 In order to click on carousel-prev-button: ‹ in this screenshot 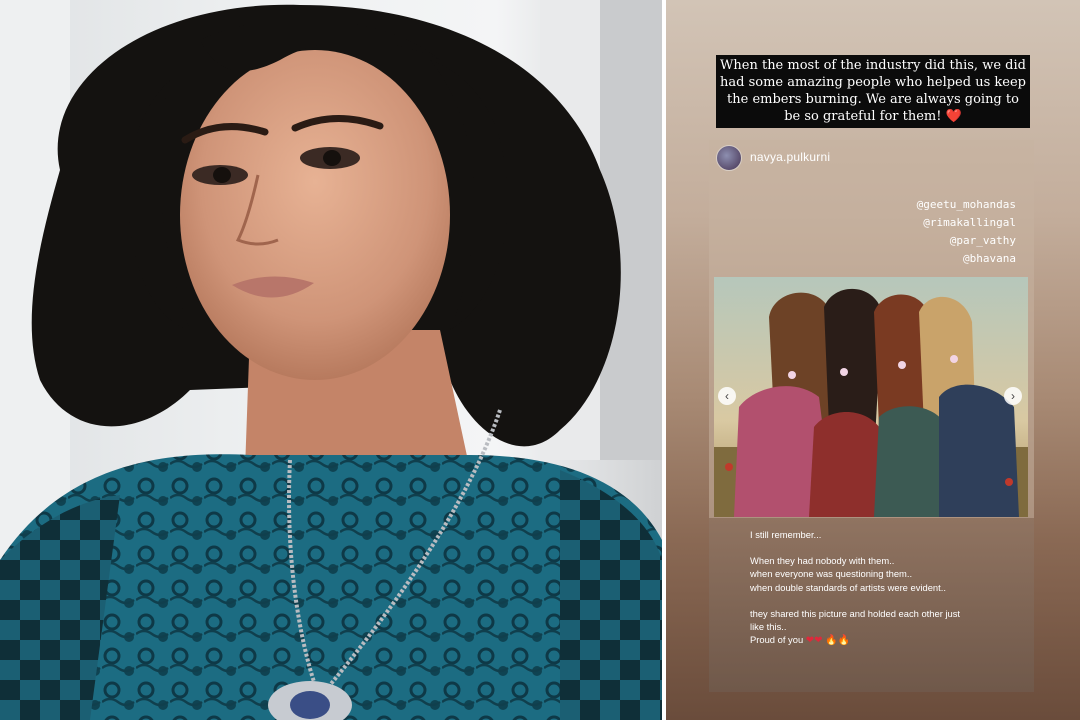, I will do `click(727, 396)`.